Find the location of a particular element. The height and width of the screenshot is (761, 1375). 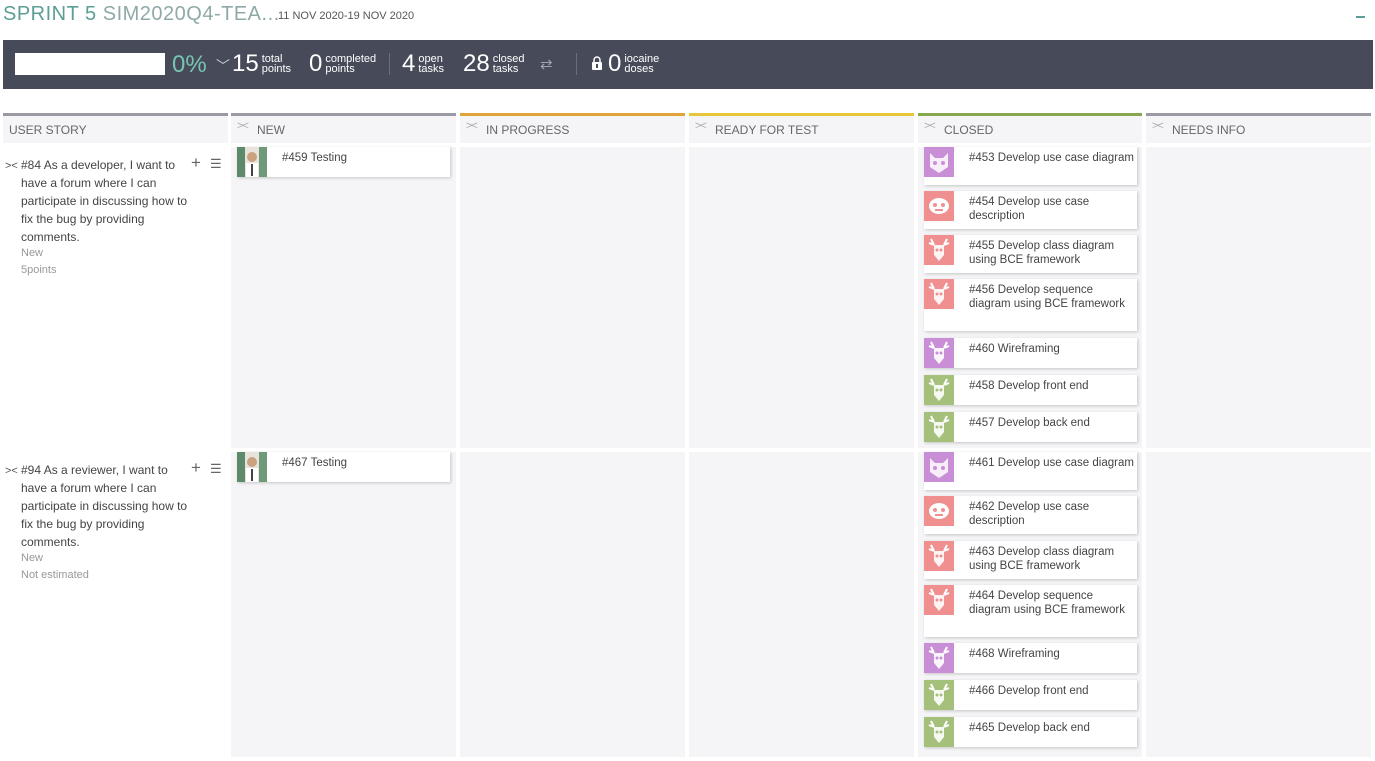

task-label: #460 Wireframing is located at coordinates (1014, 349).